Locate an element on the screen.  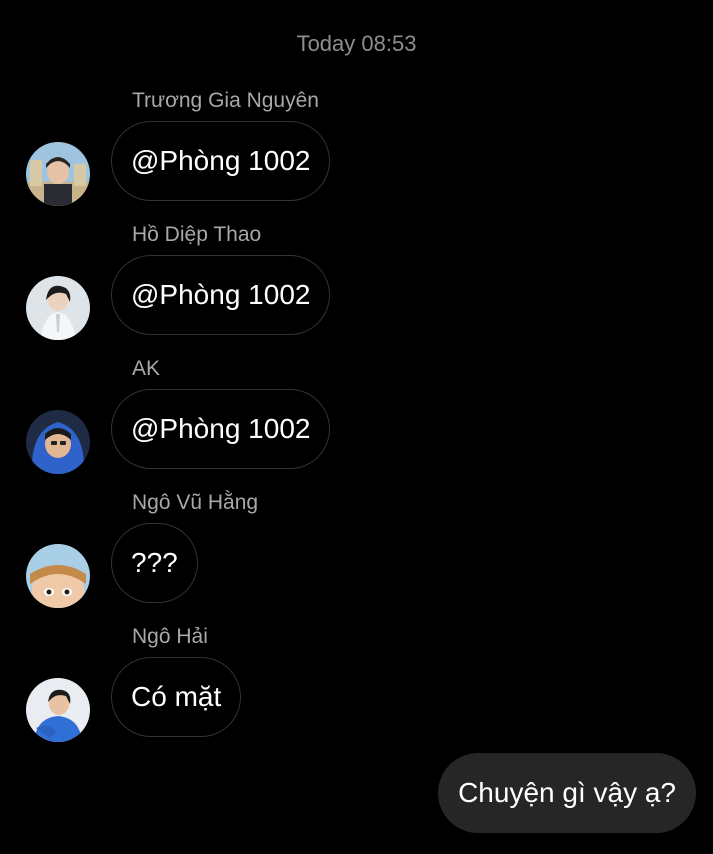
sender-name: AK is located at coordinates (146, 368).